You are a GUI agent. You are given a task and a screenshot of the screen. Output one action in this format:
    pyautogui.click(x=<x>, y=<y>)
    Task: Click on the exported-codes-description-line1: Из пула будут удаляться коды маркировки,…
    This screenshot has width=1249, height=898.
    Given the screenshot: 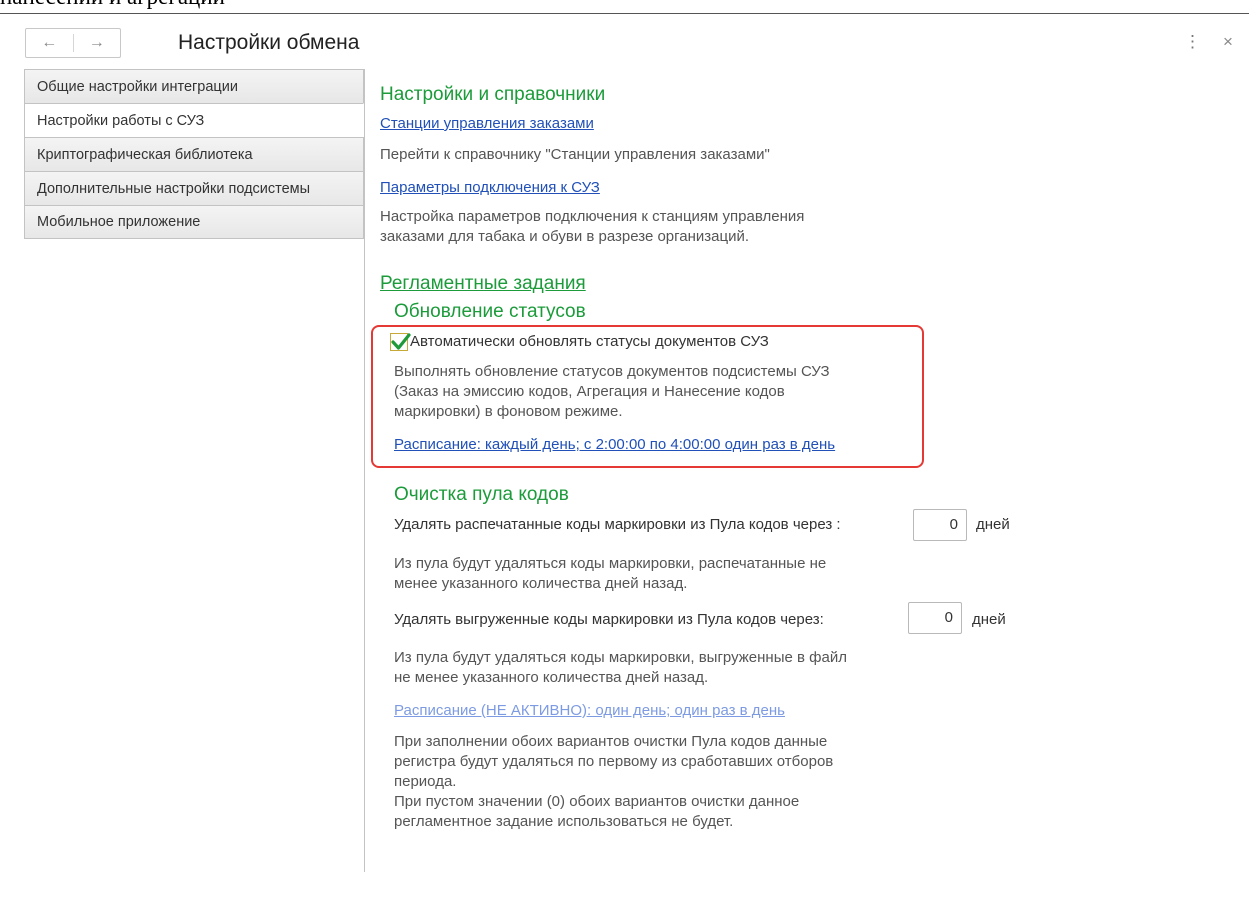 What is the action you would take?
    pyautogui.click(x=620, y=657)
    